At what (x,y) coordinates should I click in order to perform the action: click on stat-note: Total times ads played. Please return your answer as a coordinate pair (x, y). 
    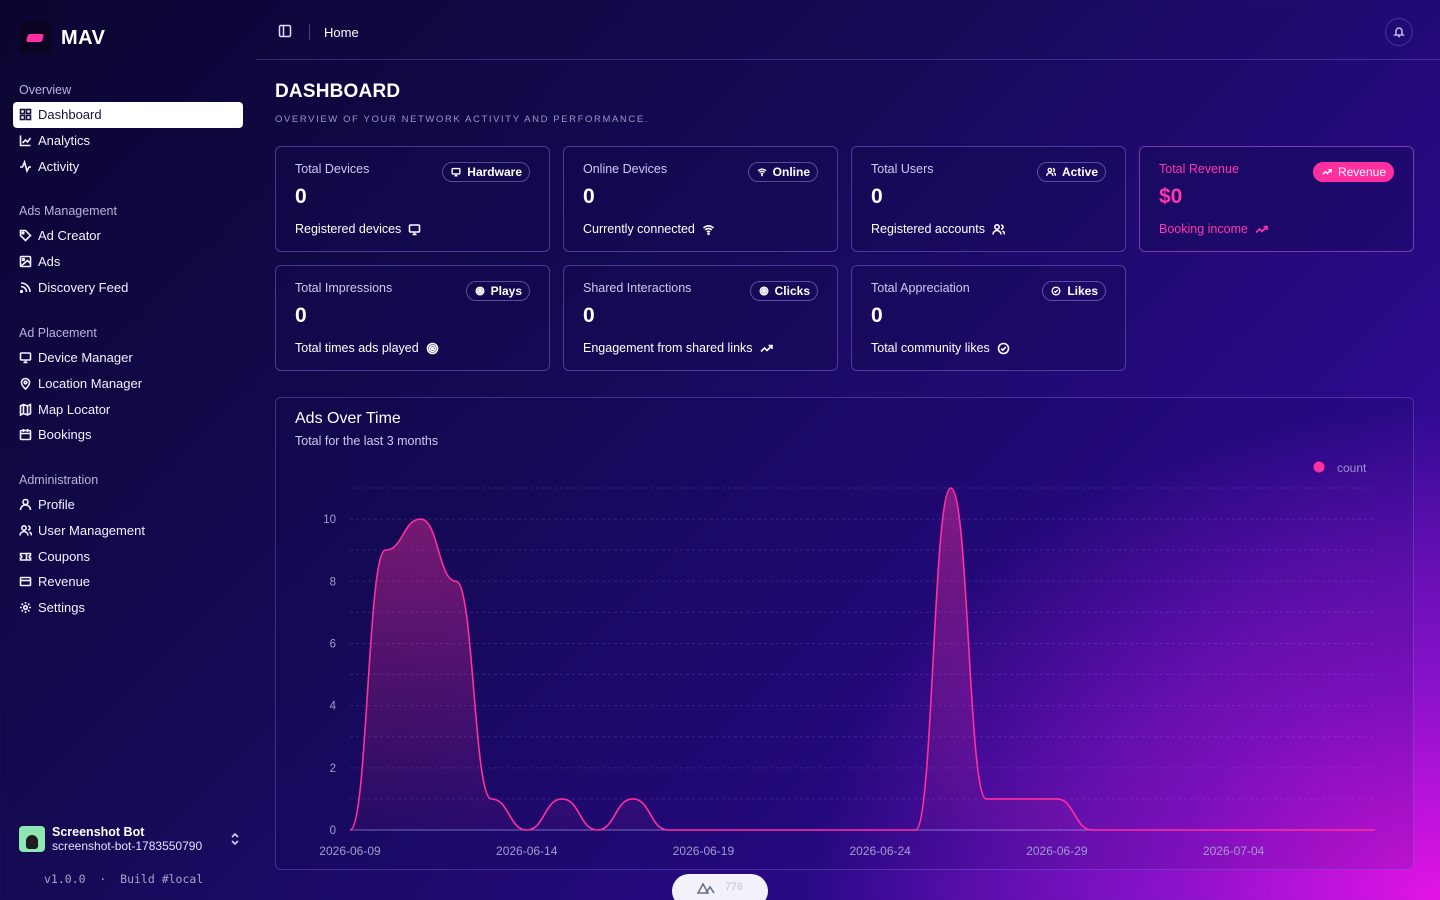
    Looking at the image, I should click on (367, 348).